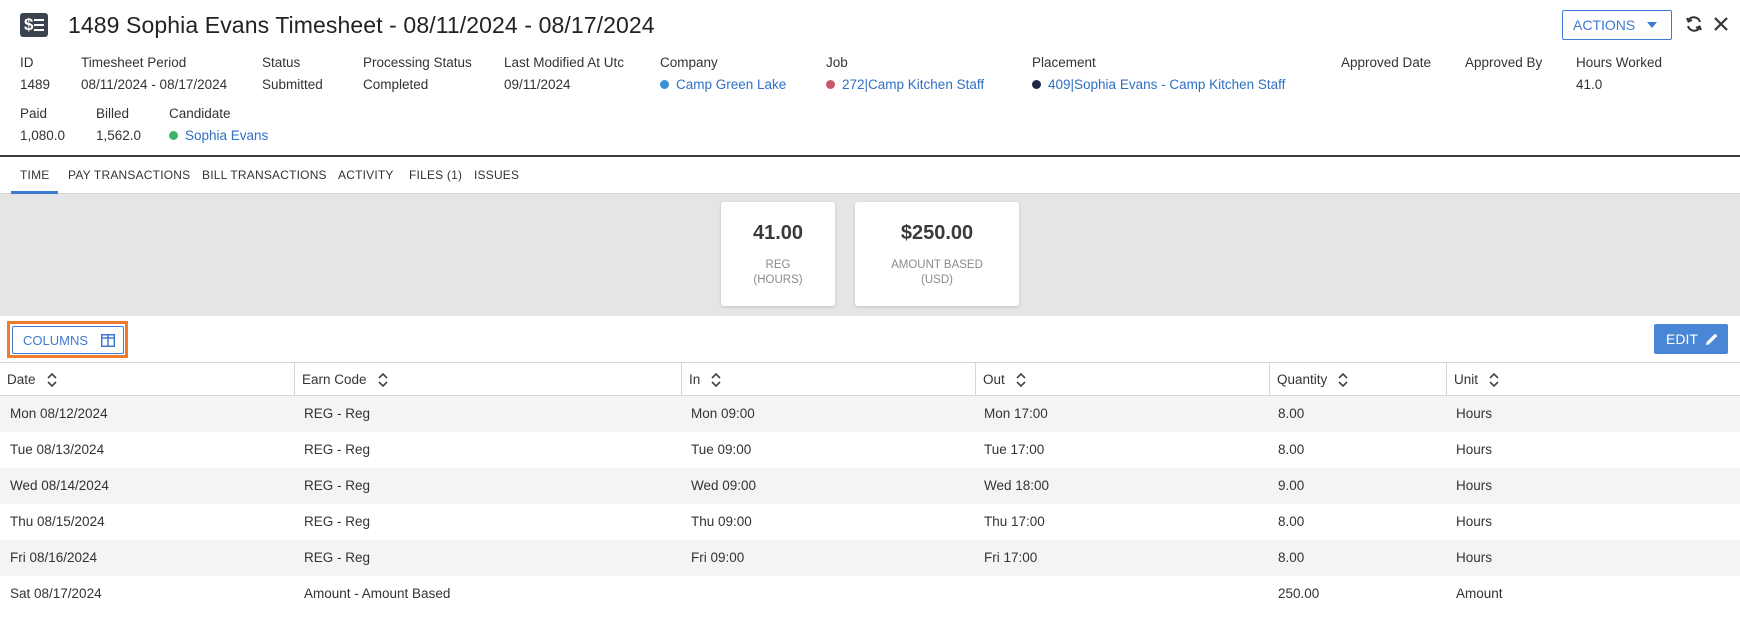 The image size is (1740, 618). I want to click on job-link: 272|Camp Kitchen Staff, so click(905, 84).